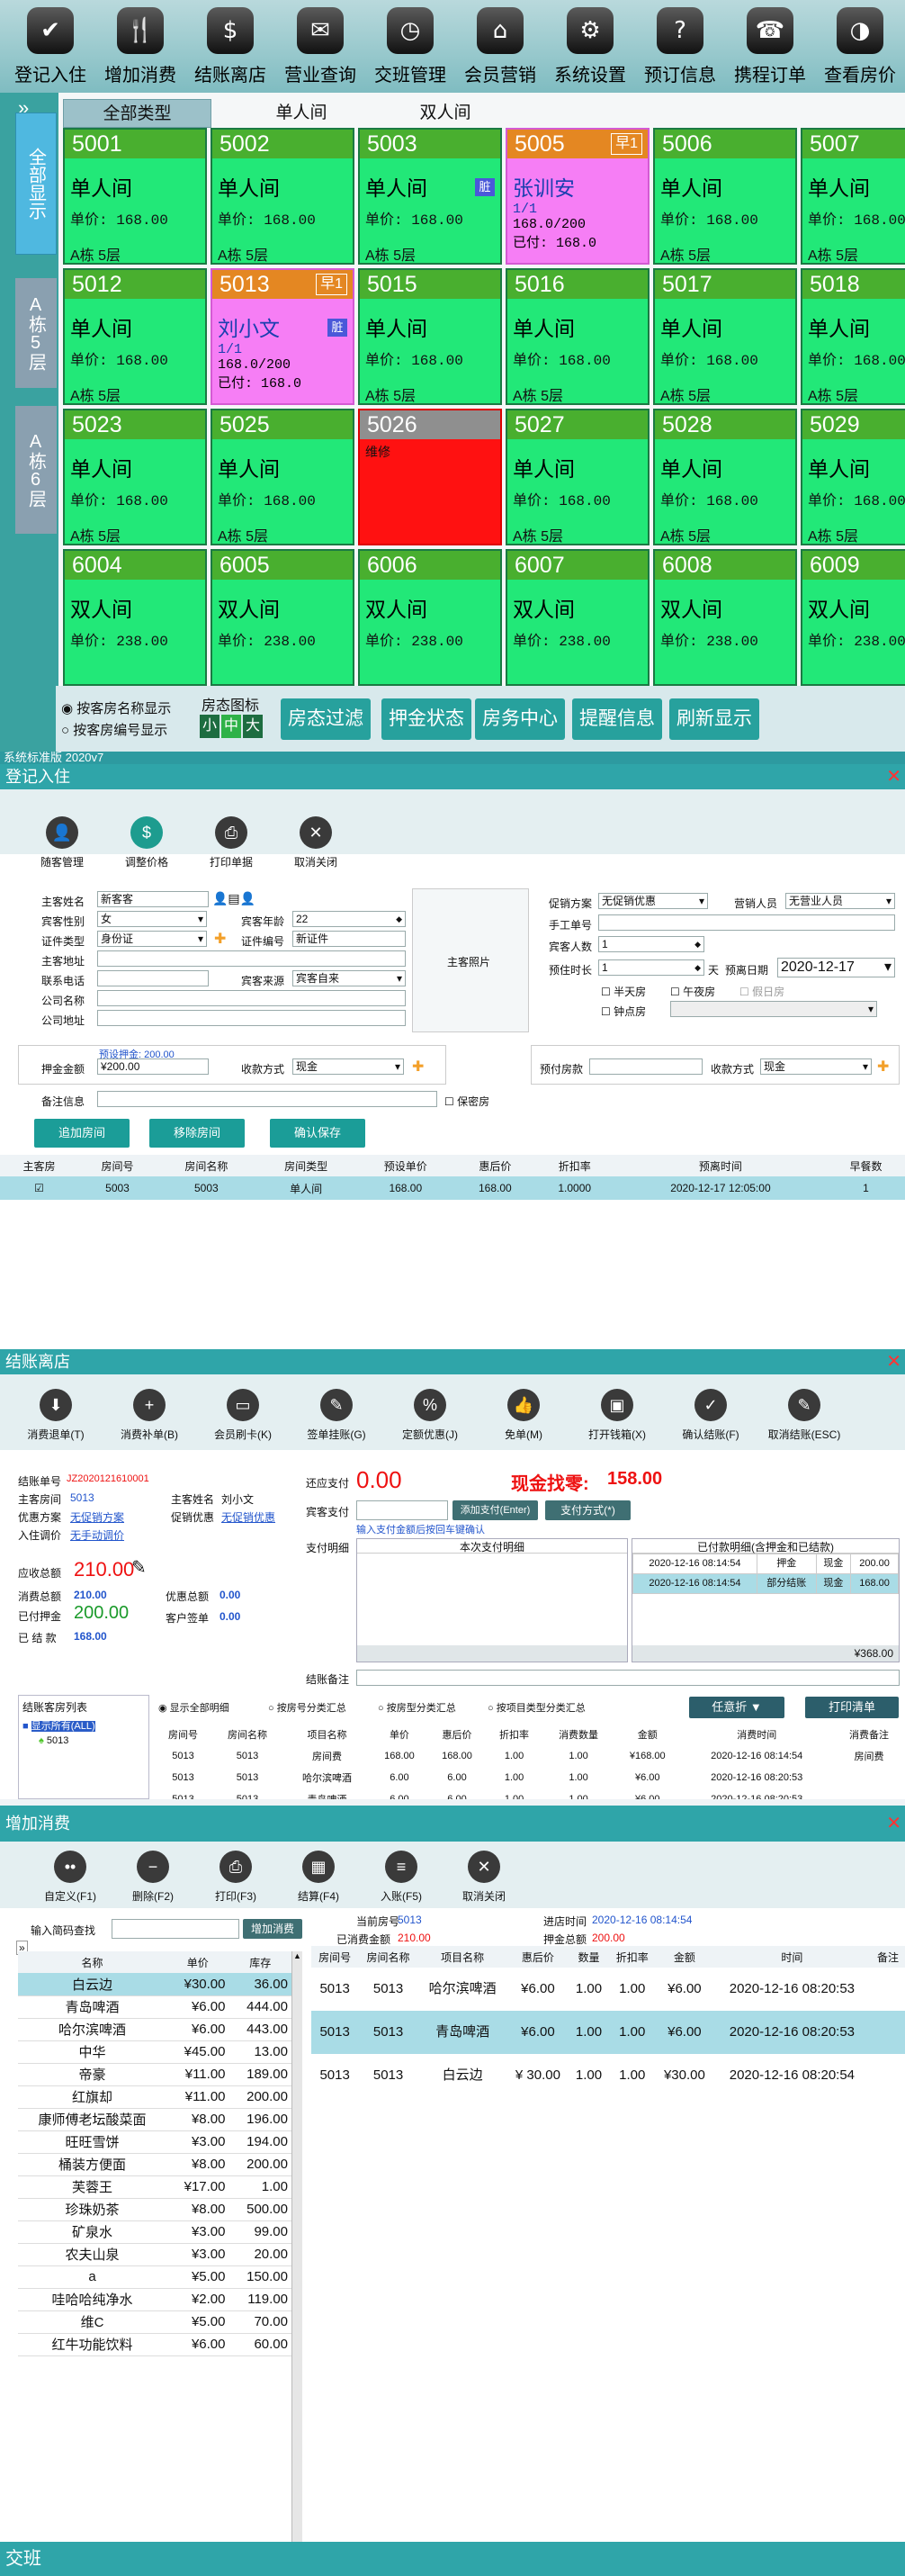  I want to click on scroll-up-icon: ▲, so click(297, 1955).